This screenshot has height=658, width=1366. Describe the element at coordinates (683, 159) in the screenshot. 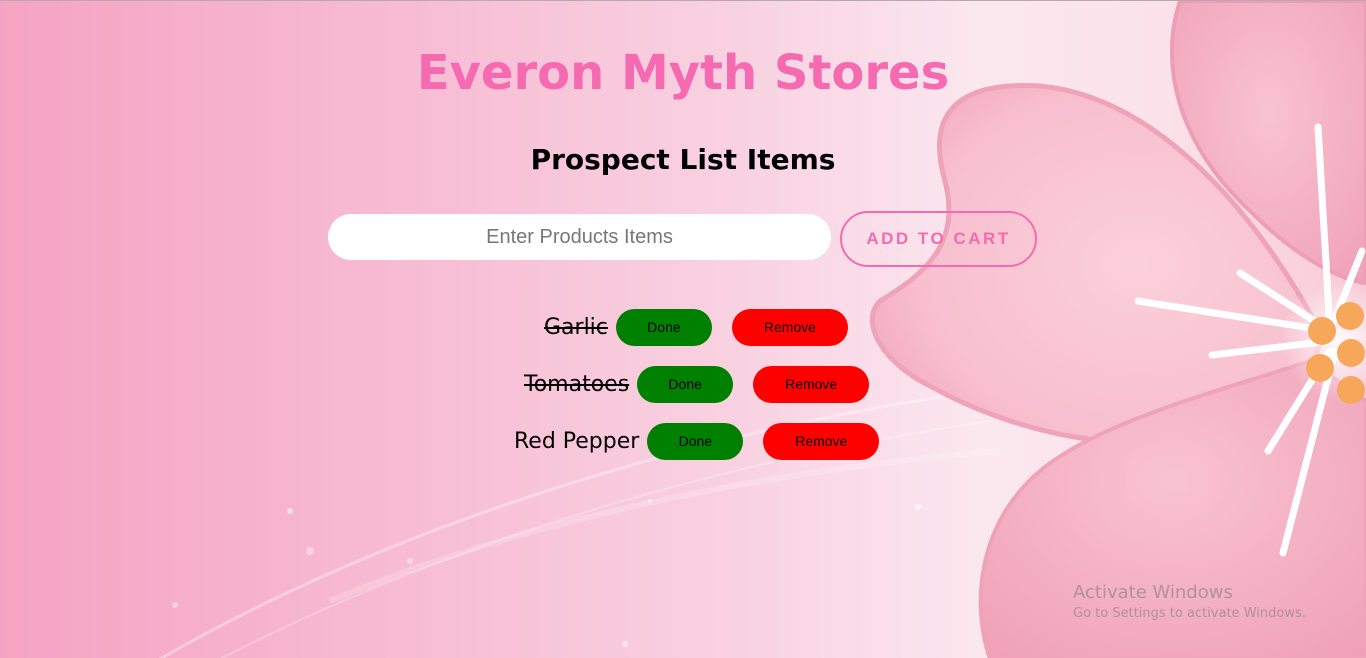

I see `list-heading: Prospect List Items` at that location.